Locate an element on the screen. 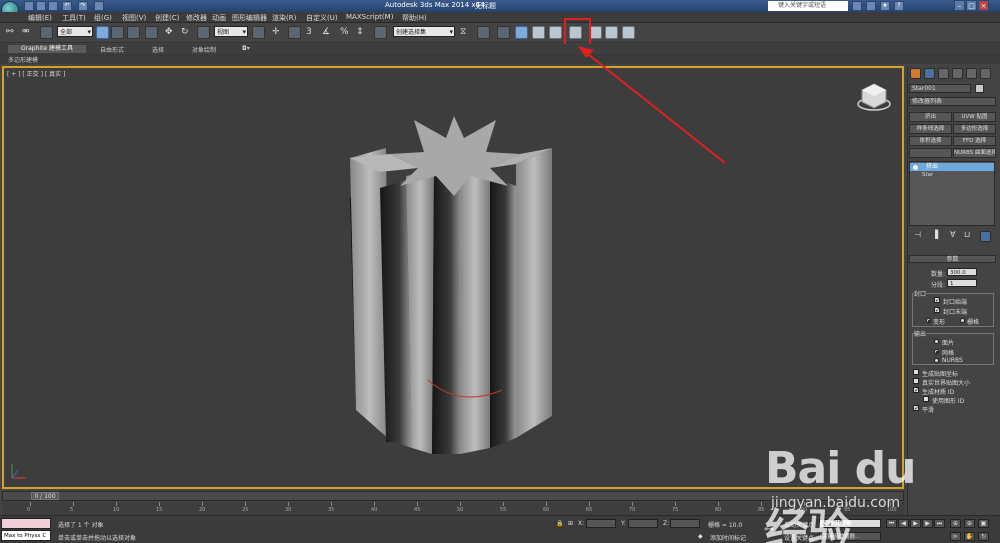 The width and height of the screenshot is (1000, 543). mod-btn-extrude: 挤出 is located at coordinates (930, 117).